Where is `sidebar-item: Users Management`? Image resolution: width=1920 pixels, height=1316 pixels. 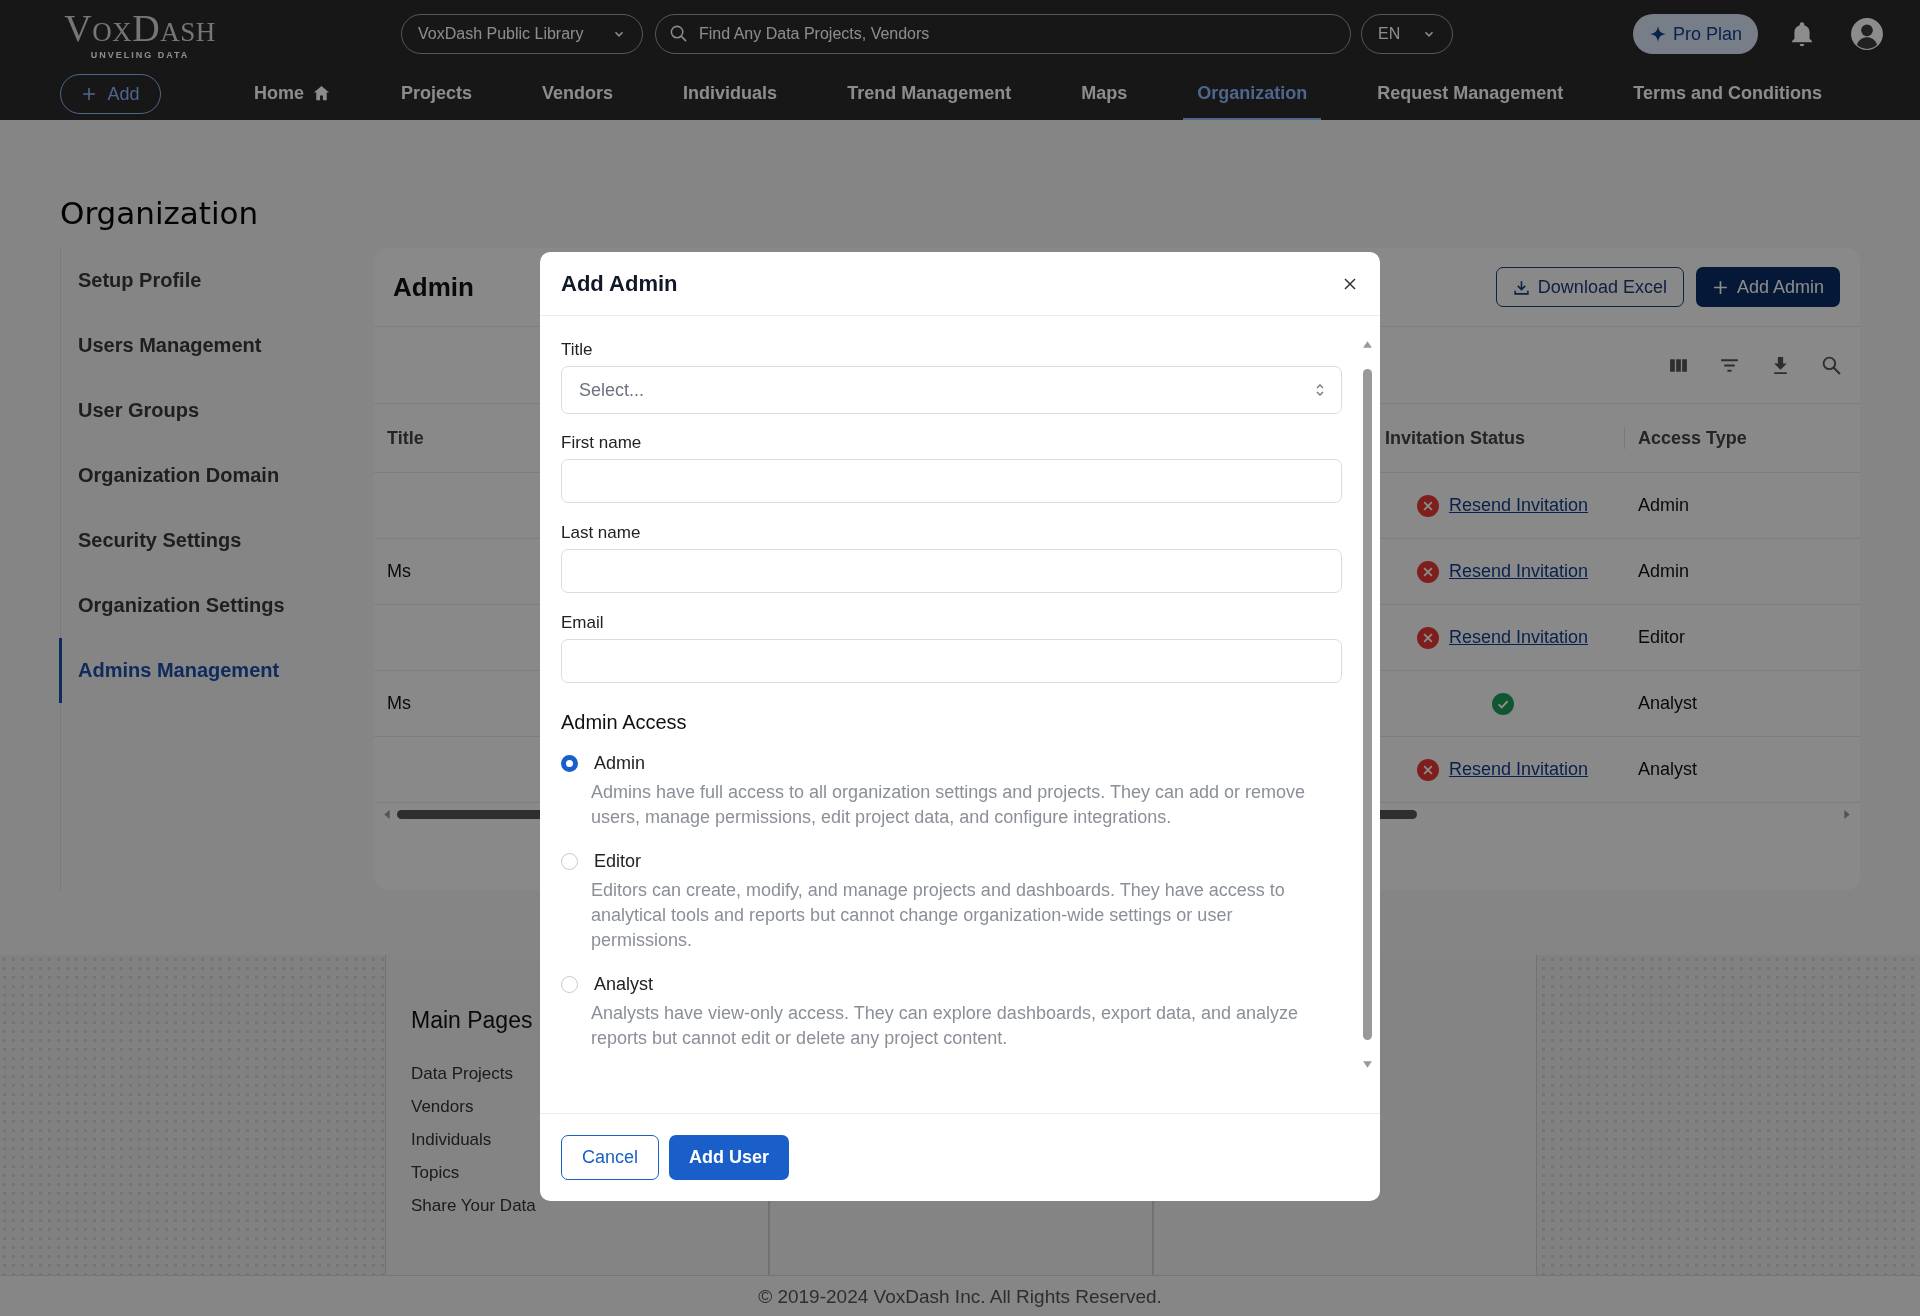
sidebar-item: Users Management is located at coordinates (200, 345).